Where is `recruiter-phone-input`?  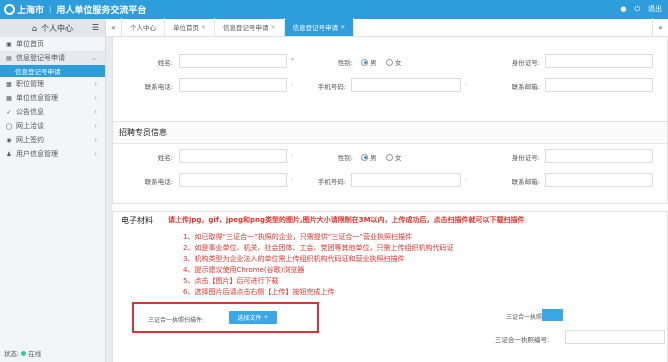 recruiter-phone-input is located at coordinates (233, 180).